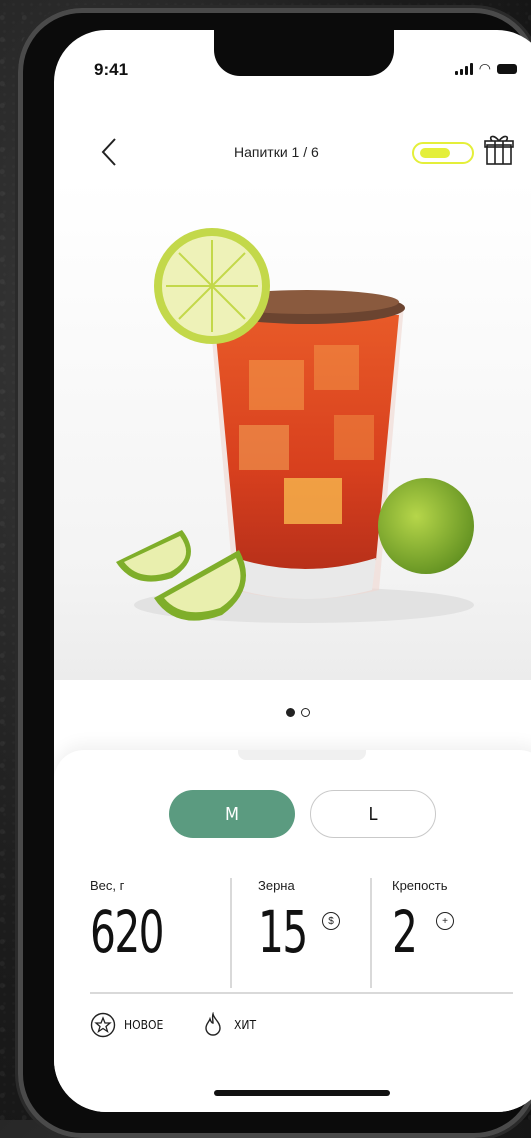  I want to click on mode-toggle, so click(443, 153).